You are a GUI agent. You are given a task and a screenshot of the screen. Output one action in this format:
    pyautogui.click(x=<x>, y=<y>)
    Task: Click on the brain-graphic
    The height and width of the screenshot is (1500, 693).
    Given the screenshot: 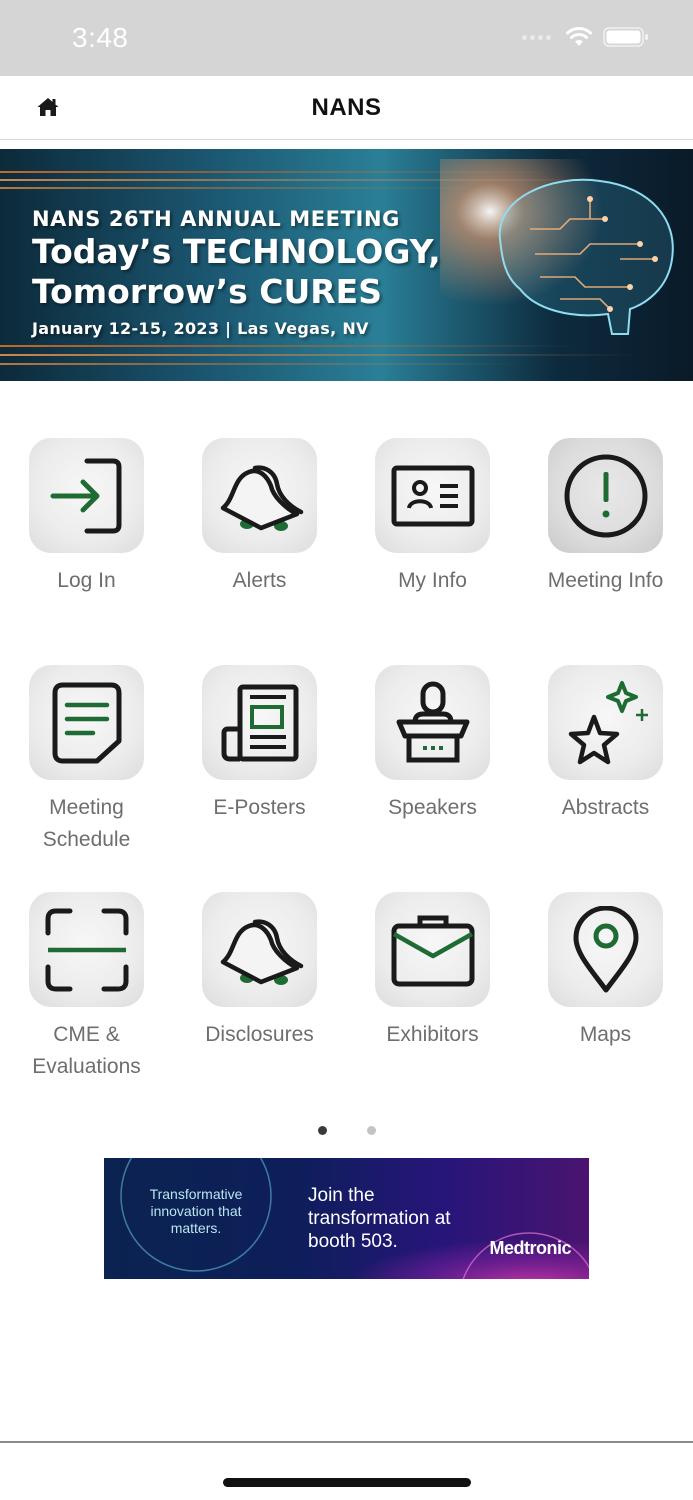 What is the action you would take?
    pyautogui.click(x=565, y=264)
    